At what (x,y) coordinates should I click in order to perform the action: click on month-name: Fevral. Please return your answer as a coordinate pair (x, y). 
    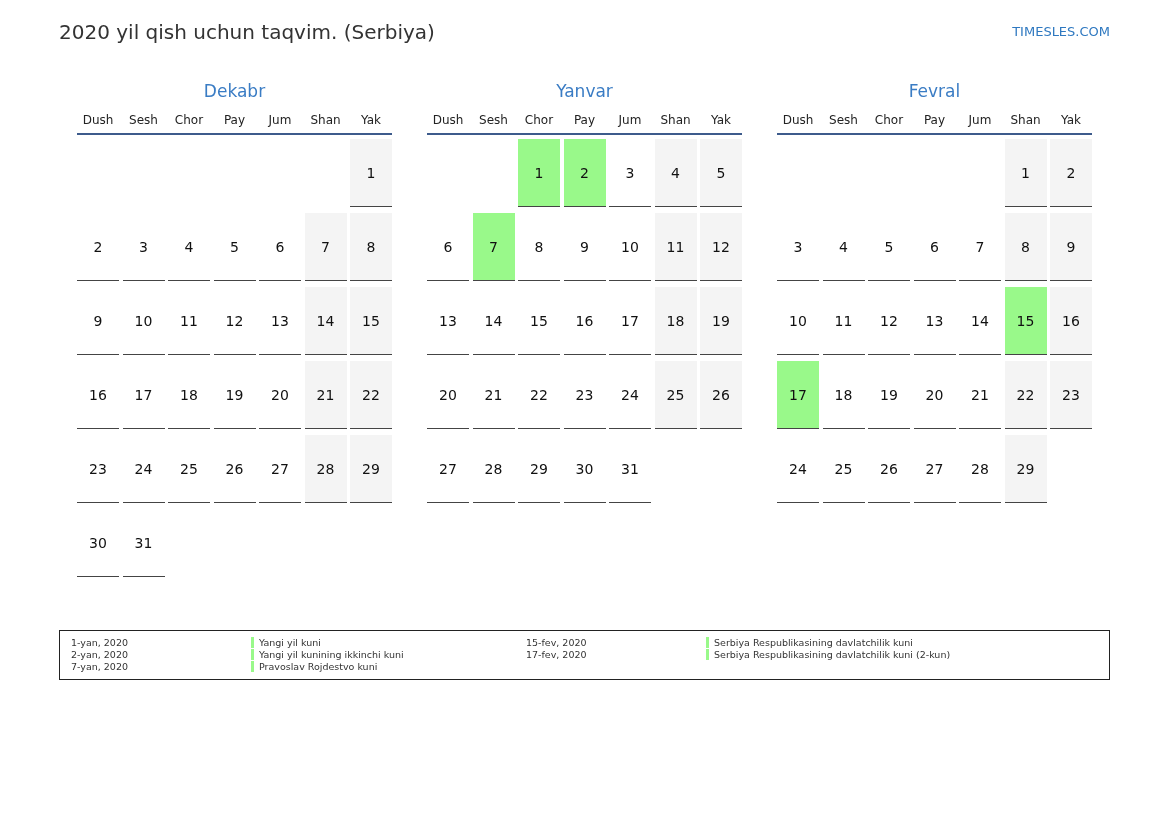
    Looking at the image, I should click on (934, 92).